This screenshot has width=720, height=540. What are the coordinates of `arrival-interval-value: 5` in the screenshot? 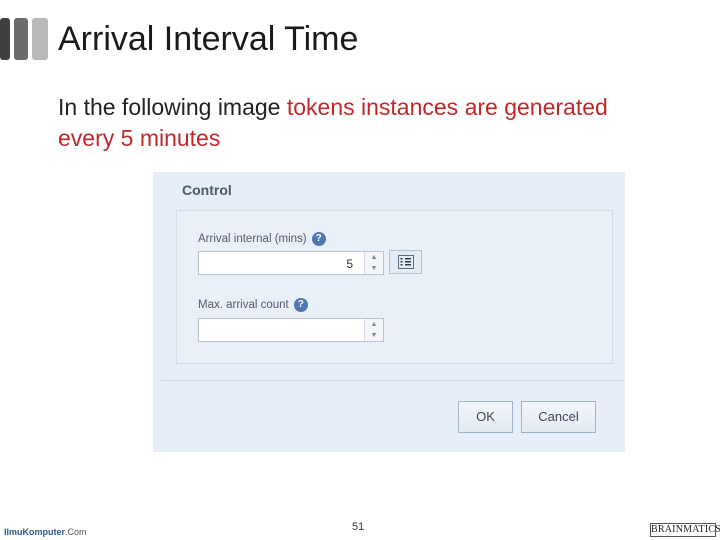 It's located at (349, 264).